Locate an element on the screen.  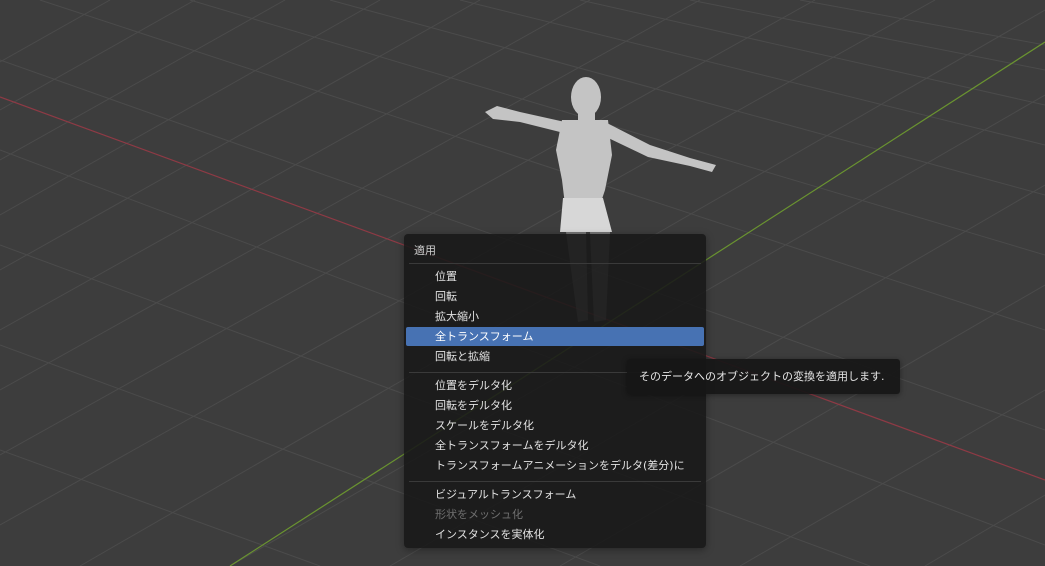
tooltip: そのデータへのオブジェクトの変換を適用します. is located at coordinates (763, 376).